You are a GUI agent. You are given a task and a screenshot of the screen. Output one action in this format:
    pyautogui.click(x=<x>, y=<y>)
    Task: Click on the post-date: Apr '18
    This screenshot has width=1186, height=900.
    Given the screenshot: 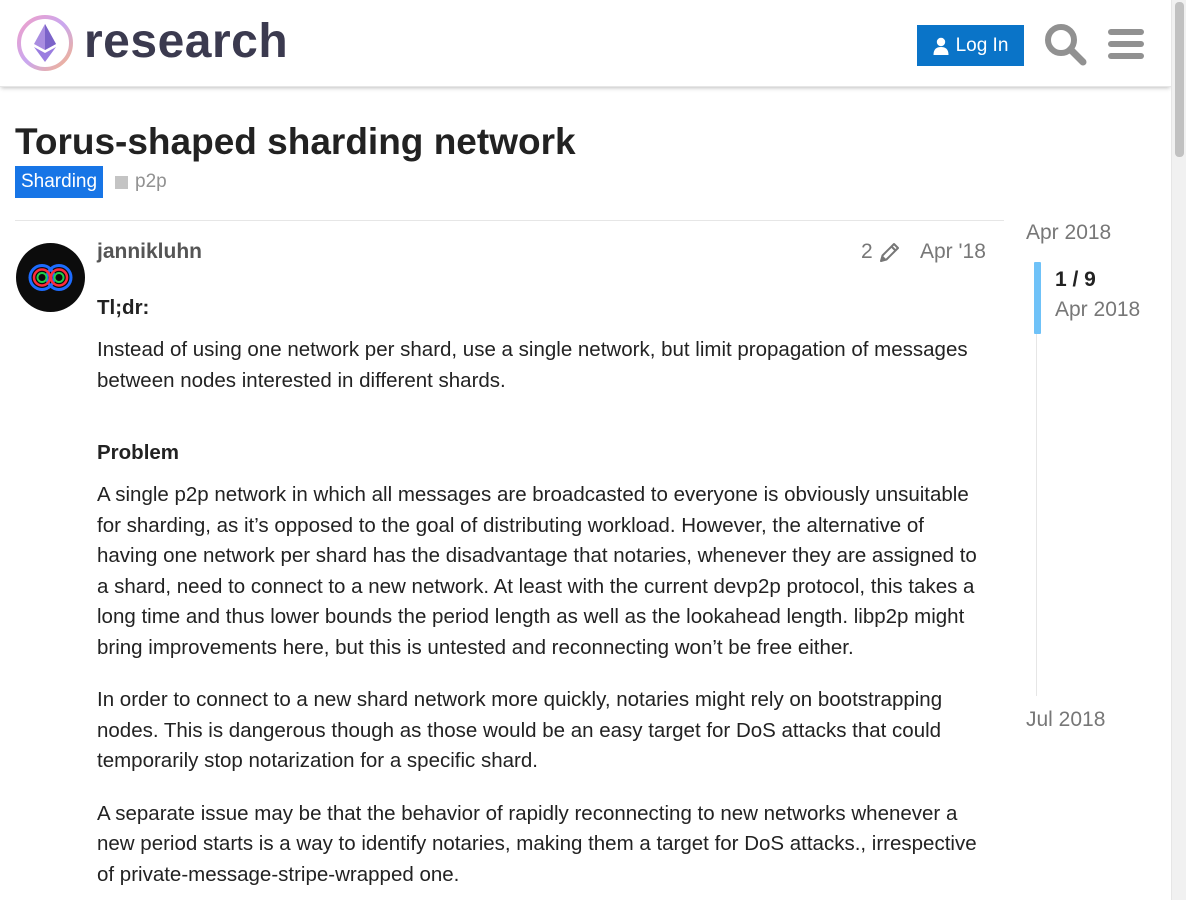 What is the action you would take?
    pyautogui.click(x=953, y=252)
    